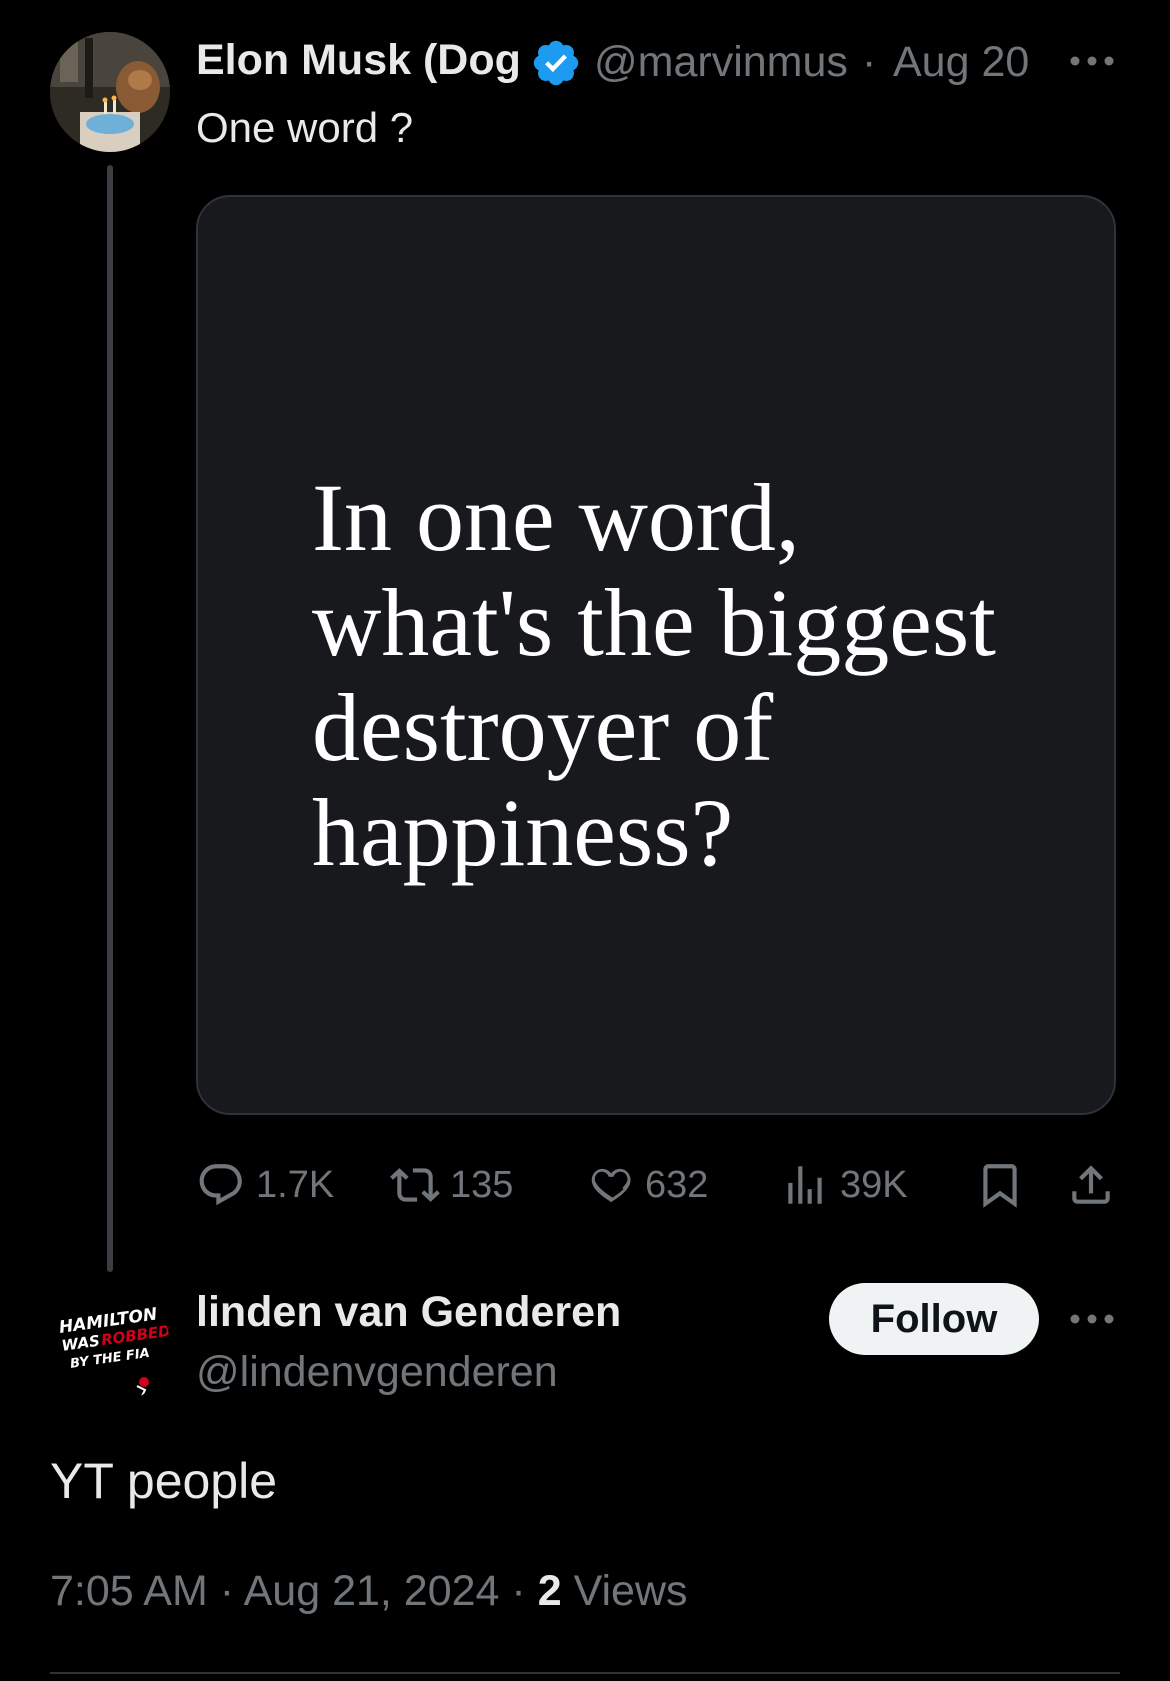 This screenshot has width=1170, height=1681. I want to click on views-button: 39K, so click(844, 1185).